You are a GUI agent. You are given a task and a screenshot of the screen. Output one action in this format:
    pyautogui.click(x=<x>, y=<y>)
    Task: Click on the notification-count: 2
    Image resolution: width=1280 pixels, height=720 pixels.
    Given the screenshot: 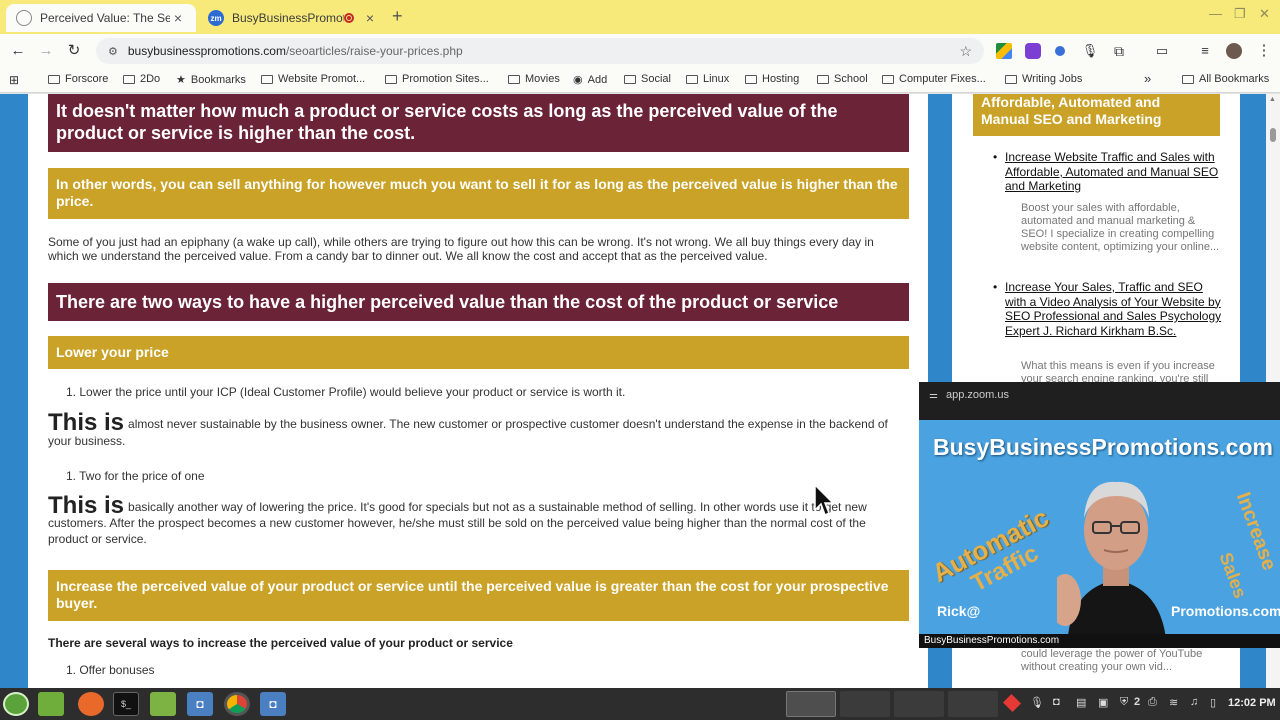 What is the action you would take?
    pyautogui.click(x=1137, y=702)
    